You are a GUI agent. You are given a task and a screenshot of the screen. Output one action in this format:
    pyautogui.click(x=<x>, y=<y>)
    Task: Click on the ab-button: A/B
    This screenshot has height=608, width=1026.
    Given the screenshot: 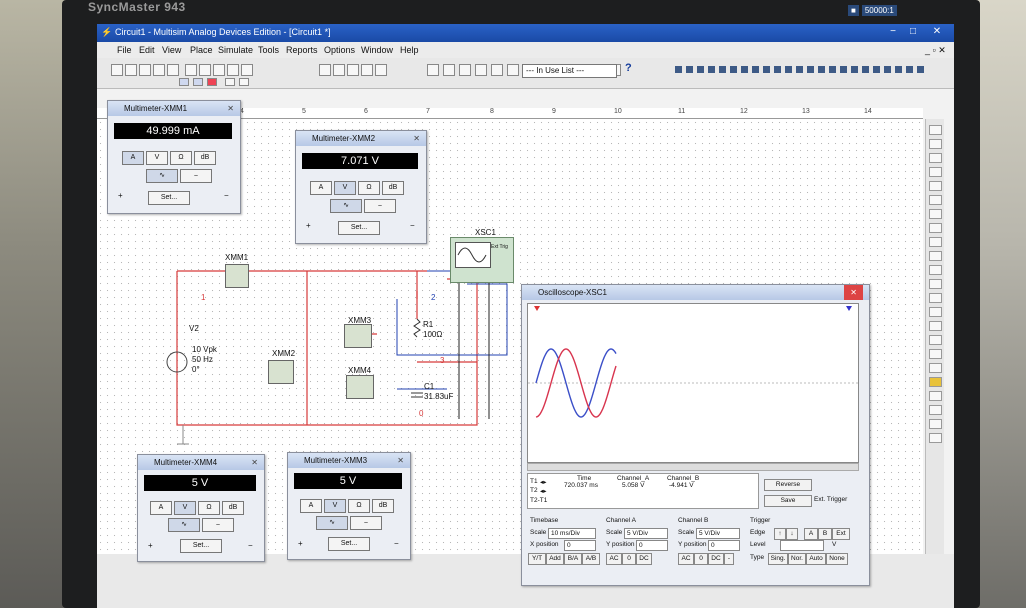 What is the action you would take?
    pyautogui.click(x=591, y=559)
    